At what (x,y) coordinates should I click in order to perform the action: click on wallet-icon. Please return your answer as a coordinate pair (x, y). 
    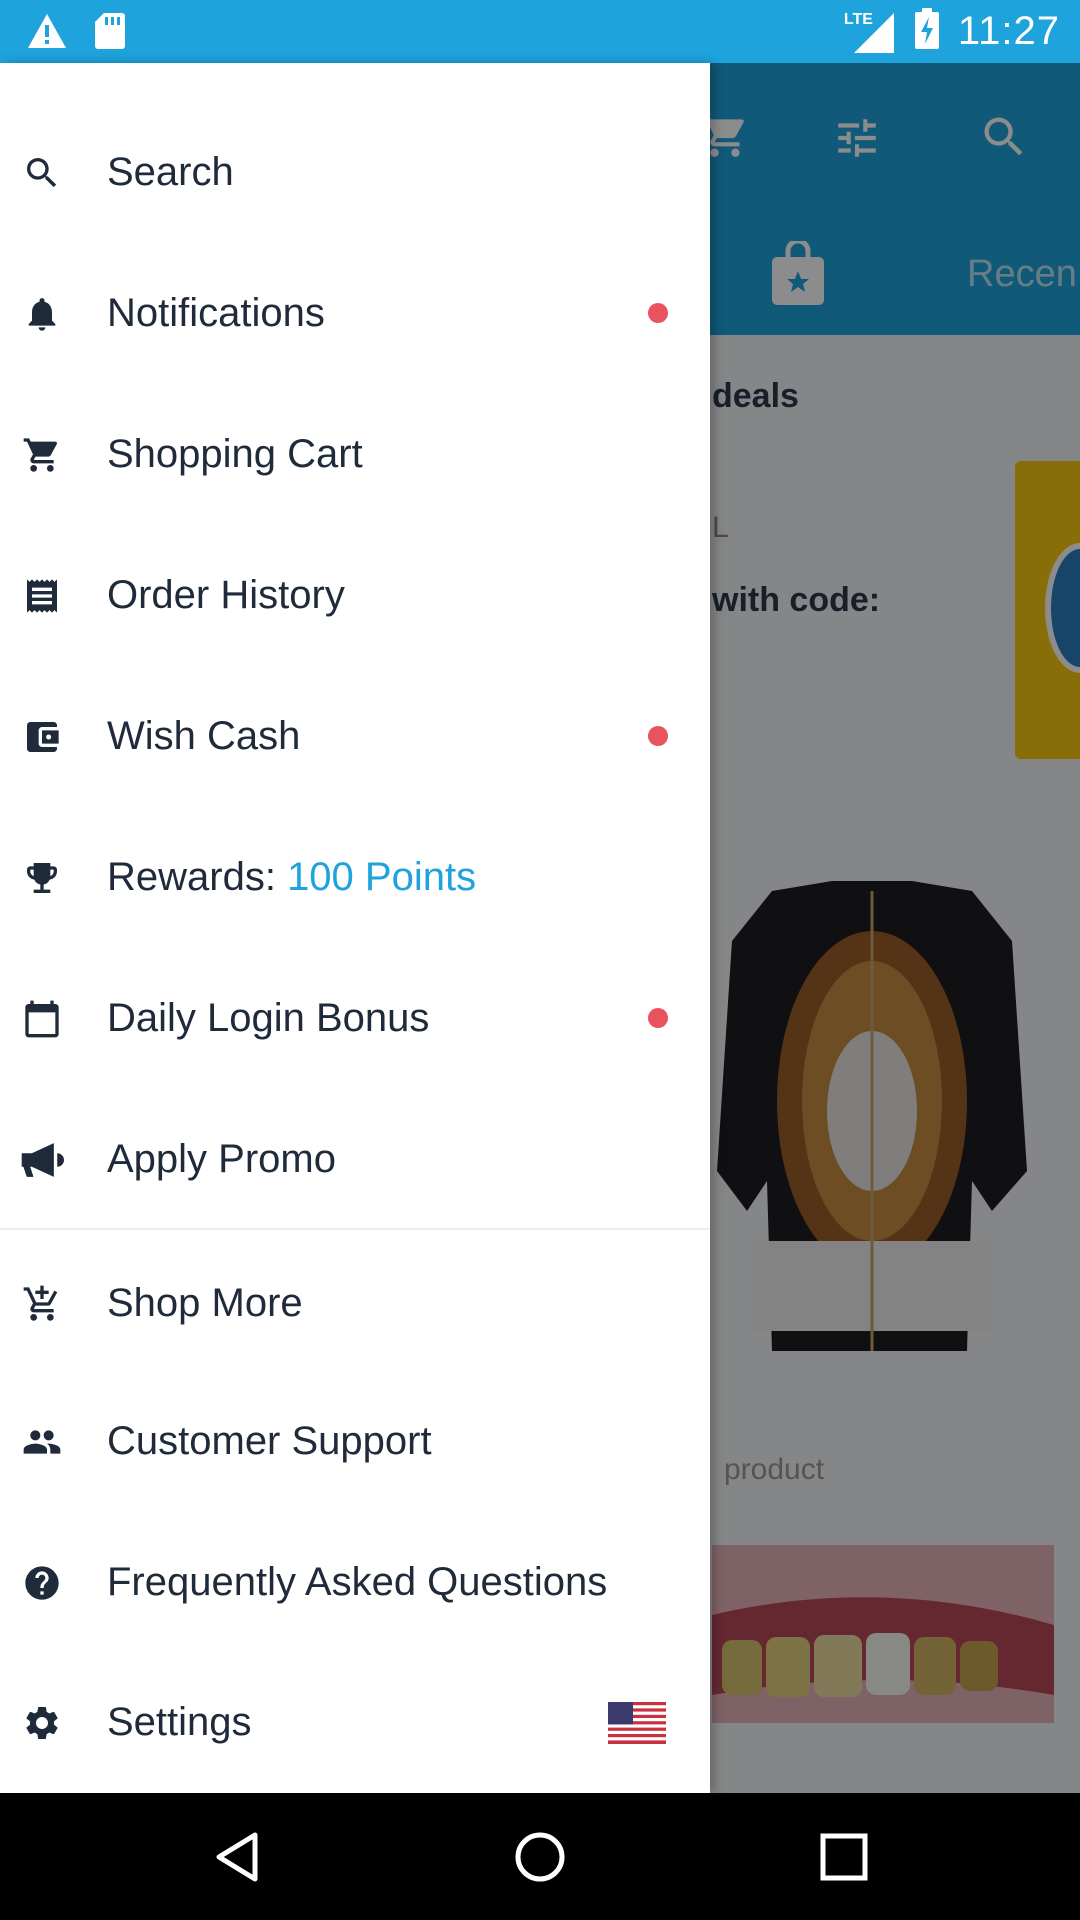
    Looking at the image, I should click on (42, 737).